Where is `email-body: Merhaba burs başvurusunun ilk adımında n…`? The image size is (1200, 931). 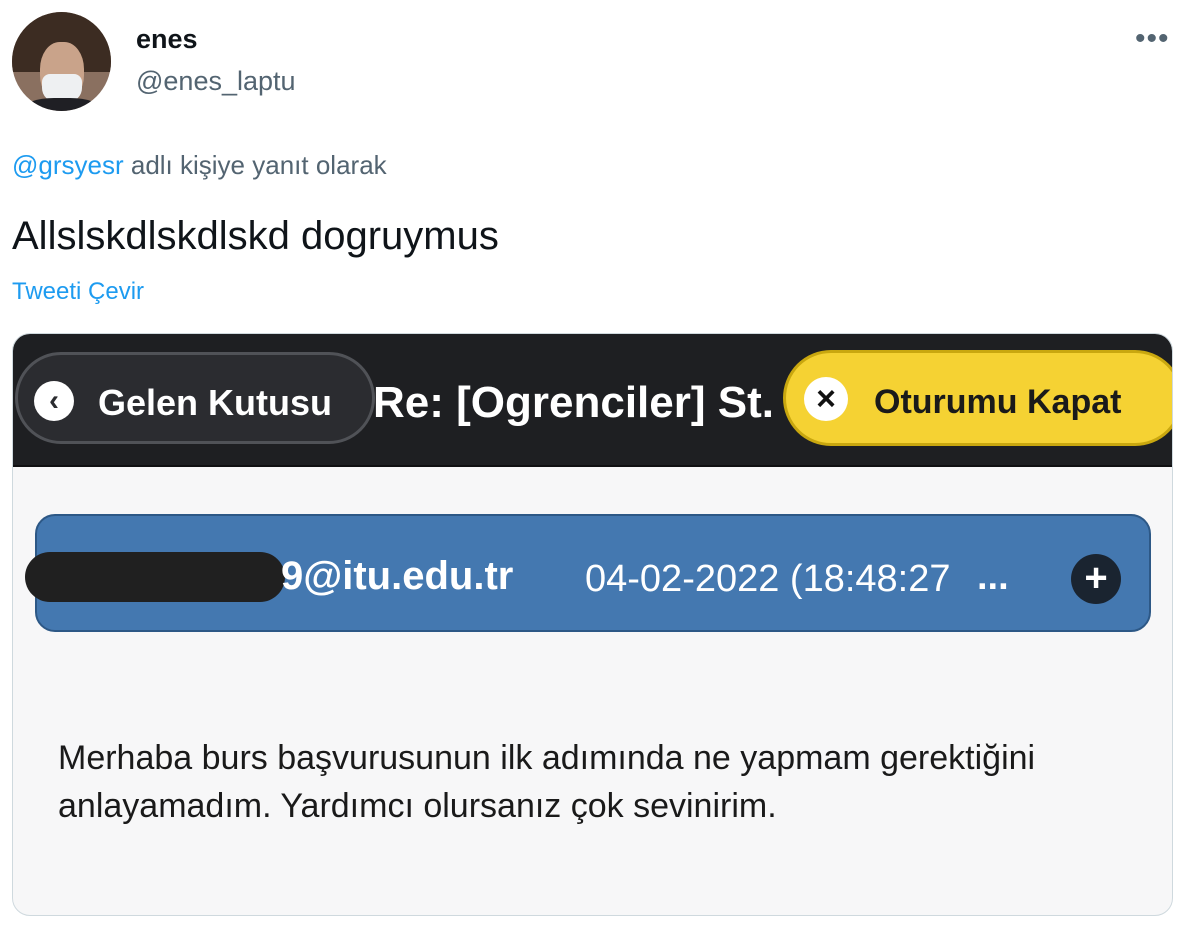
email-body: Merhaba burs başvurusunun ilk adımında n… is located at coordinates (547, 782).